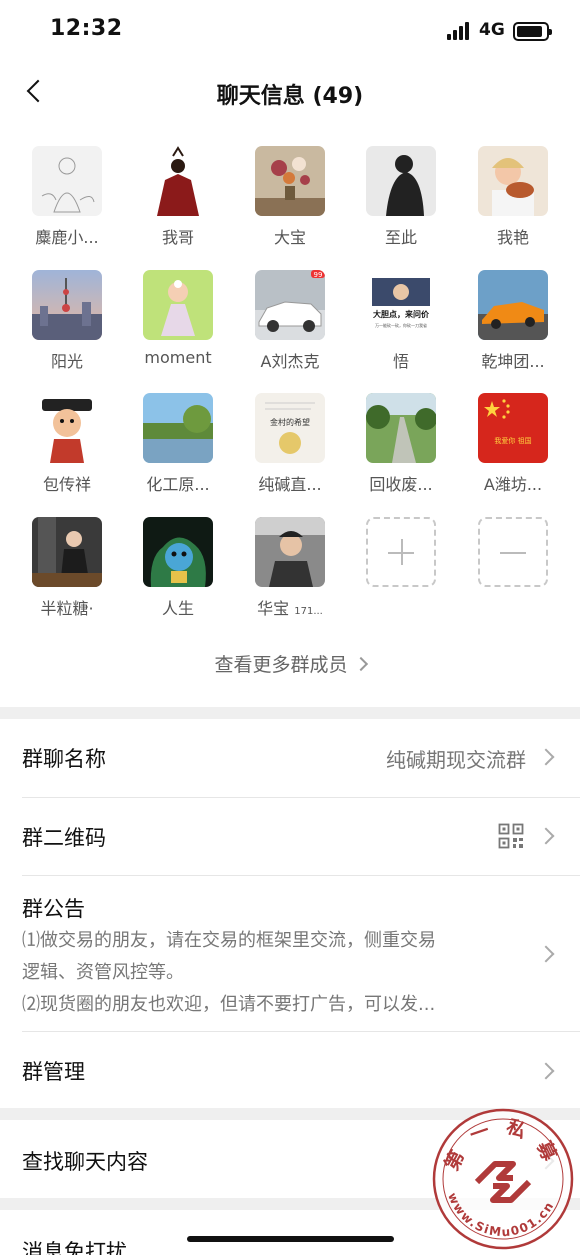  I want to click on member-name-text: 我哥, so click(177, 237).